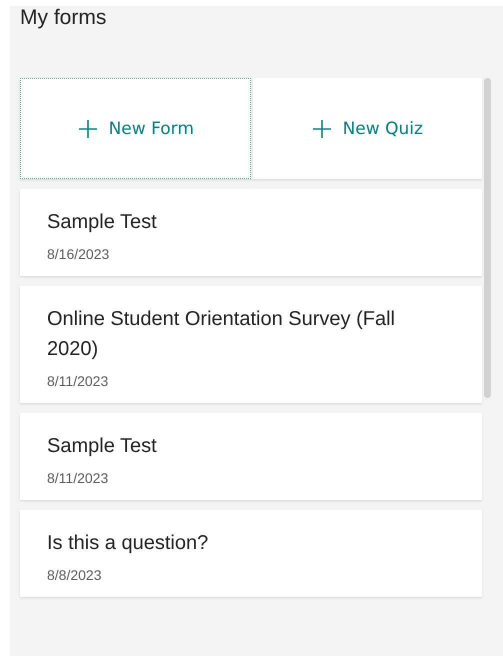 The width and height of the screenshot is (503, 656). Describe the element at coordinates (487, 238) in the screenshot. I see `scrollbar-thumb` at that location.